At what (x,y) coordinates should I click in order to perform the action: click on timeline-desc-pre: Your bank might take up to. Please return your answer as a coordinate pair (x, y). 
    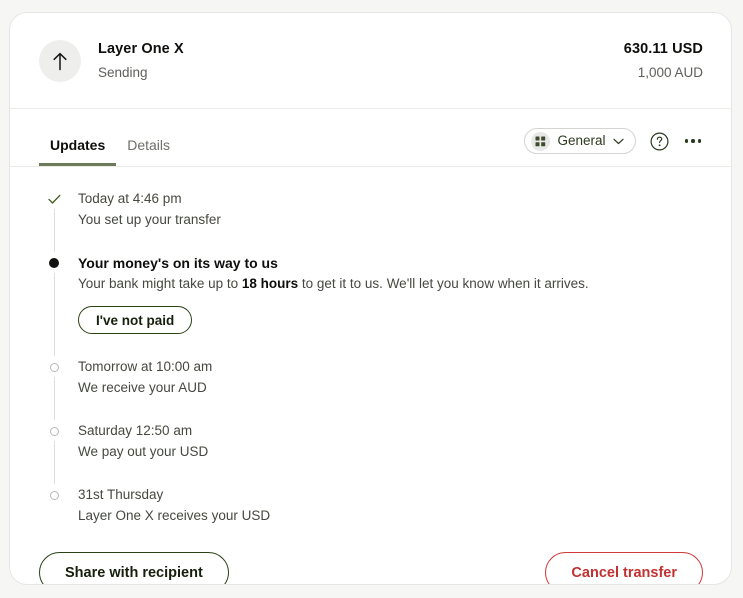
    Looking at the image, I should click on (160, 283).